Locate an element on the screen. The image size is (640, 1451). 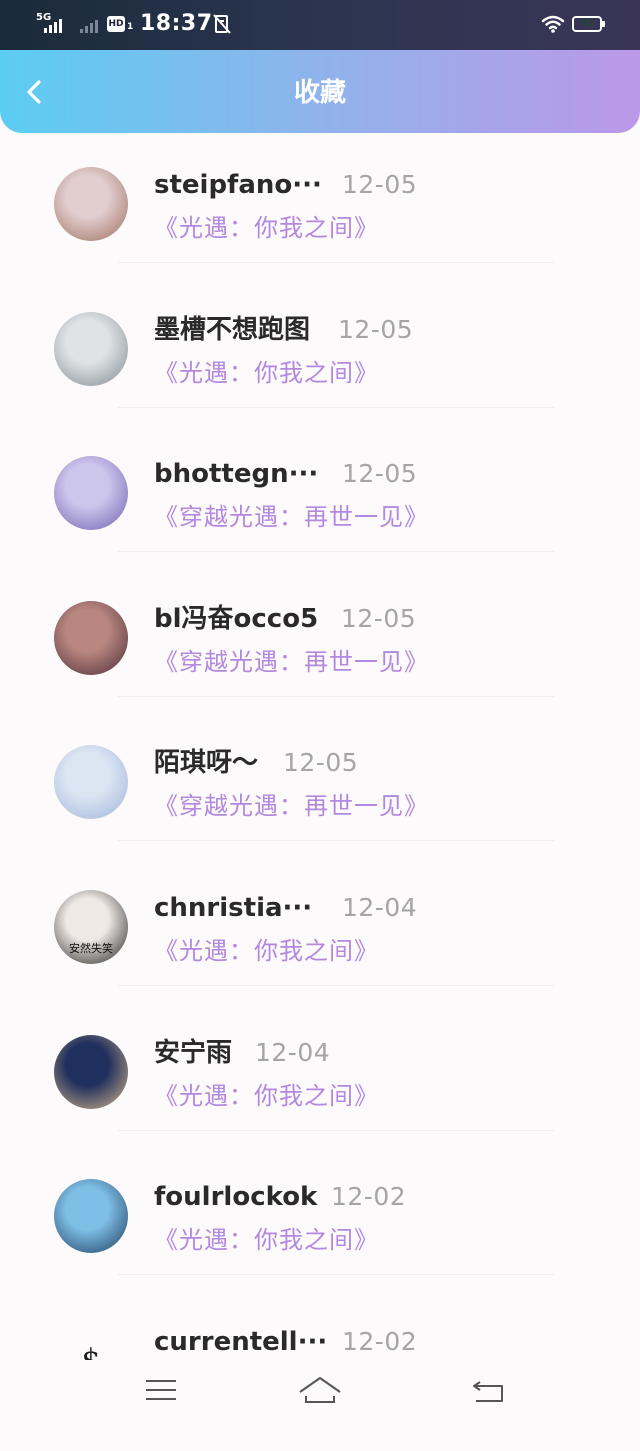
list-item: 墨槽不想跑图 12-05 《光遇：你我之间》 is located at coordinates (320, 367).